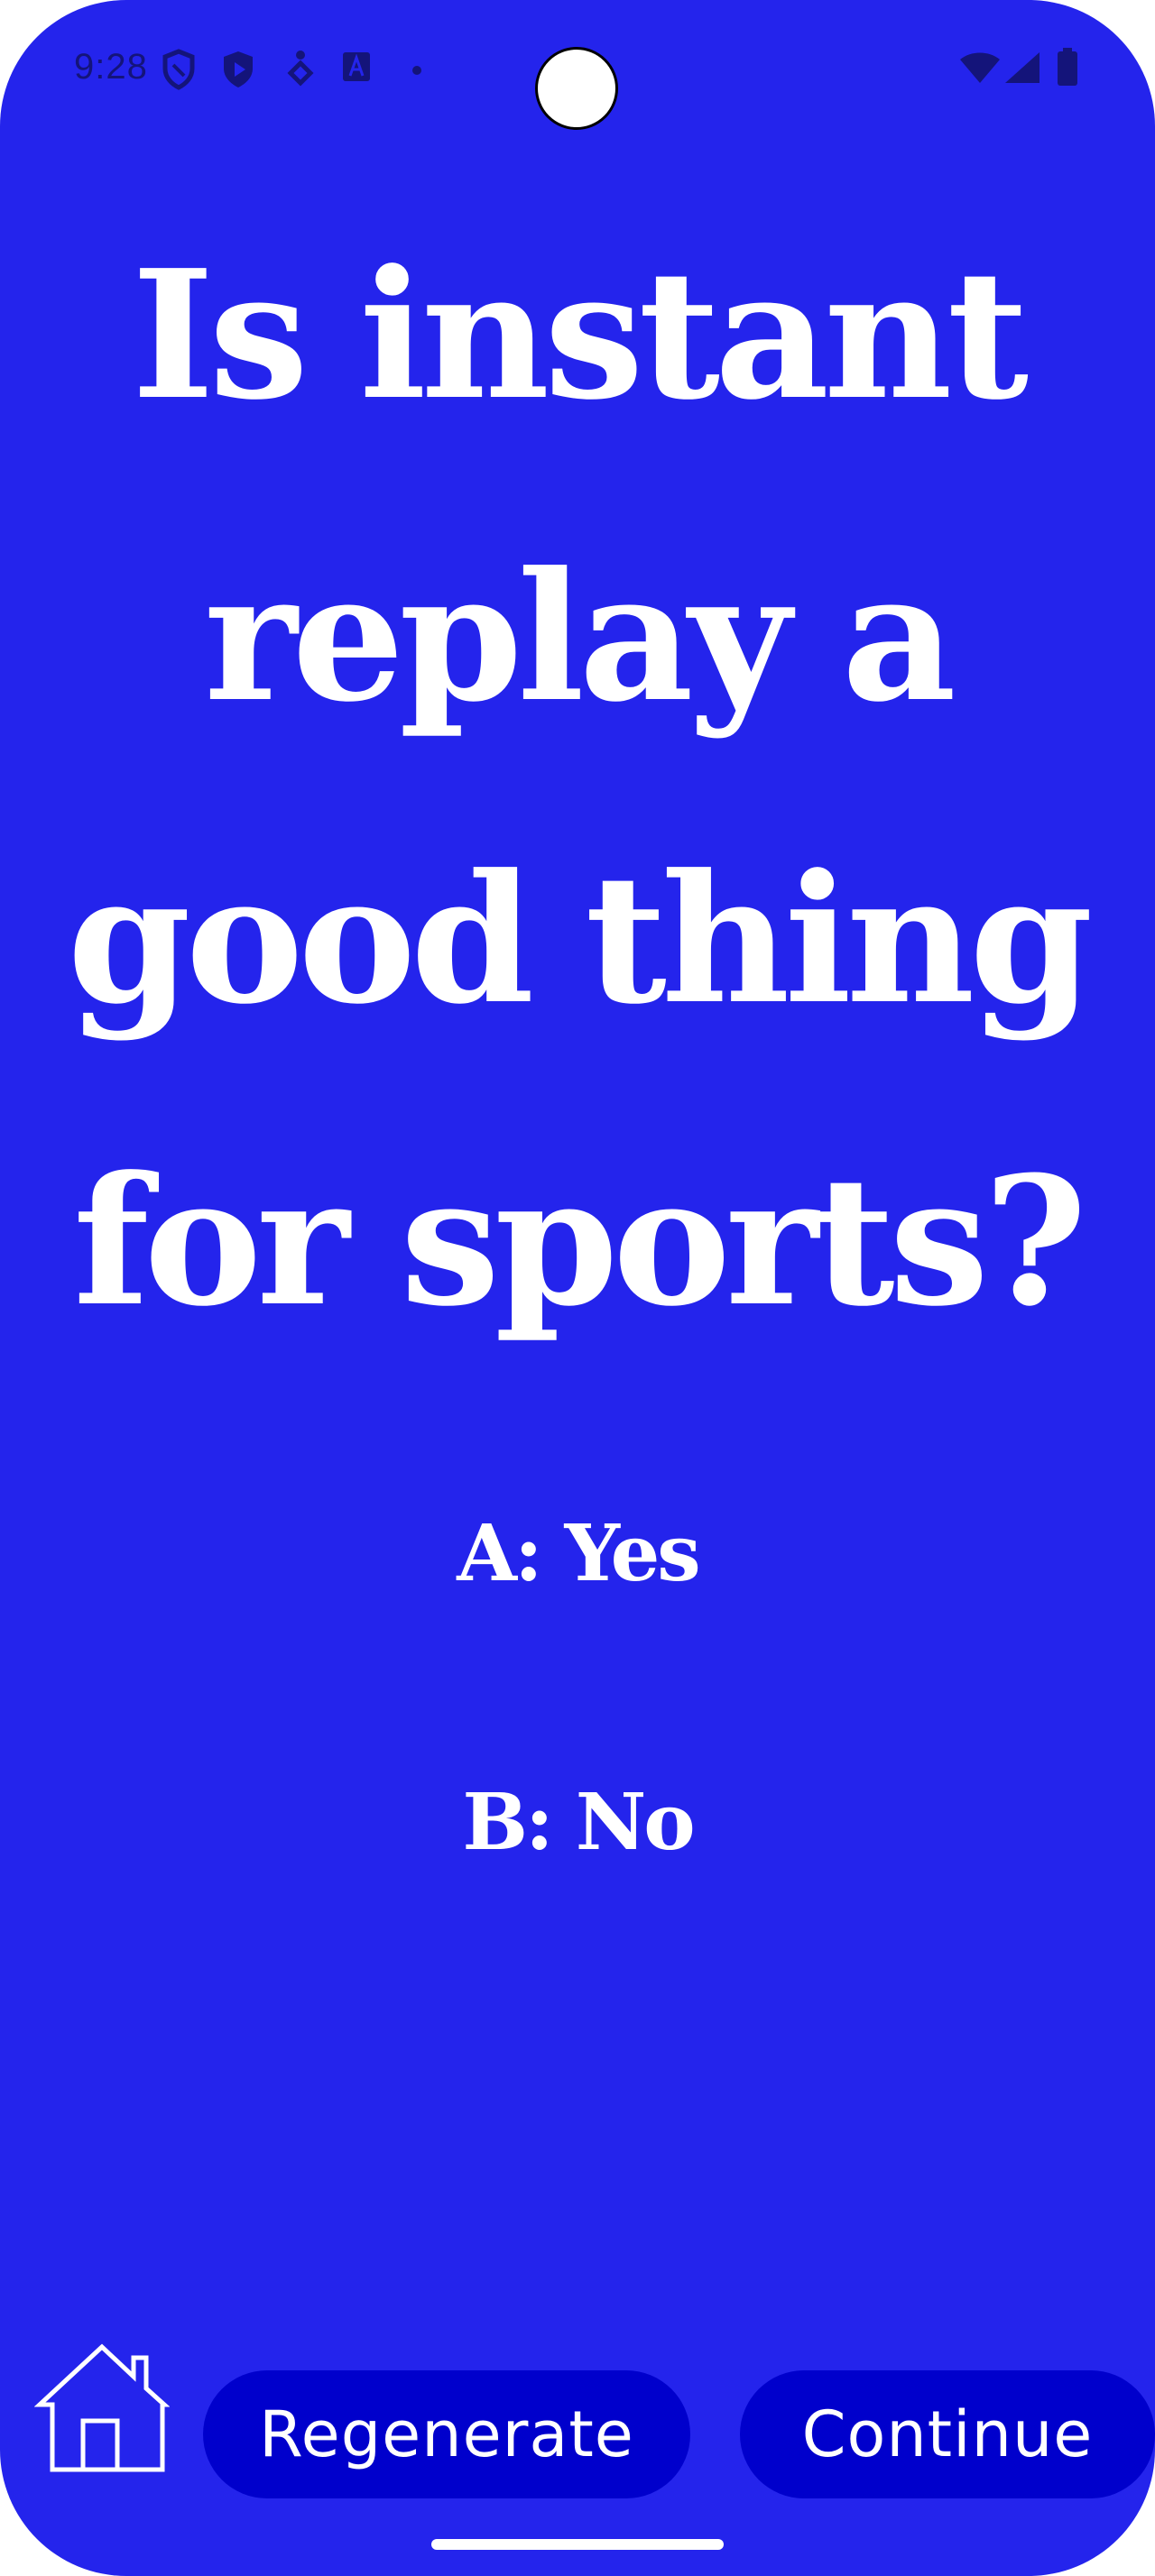 The width and height of the screenshot is (1155, 2576). Describe the element at coordinates (1022, 68) in the screenshot. I see `signal-icon` at that location.